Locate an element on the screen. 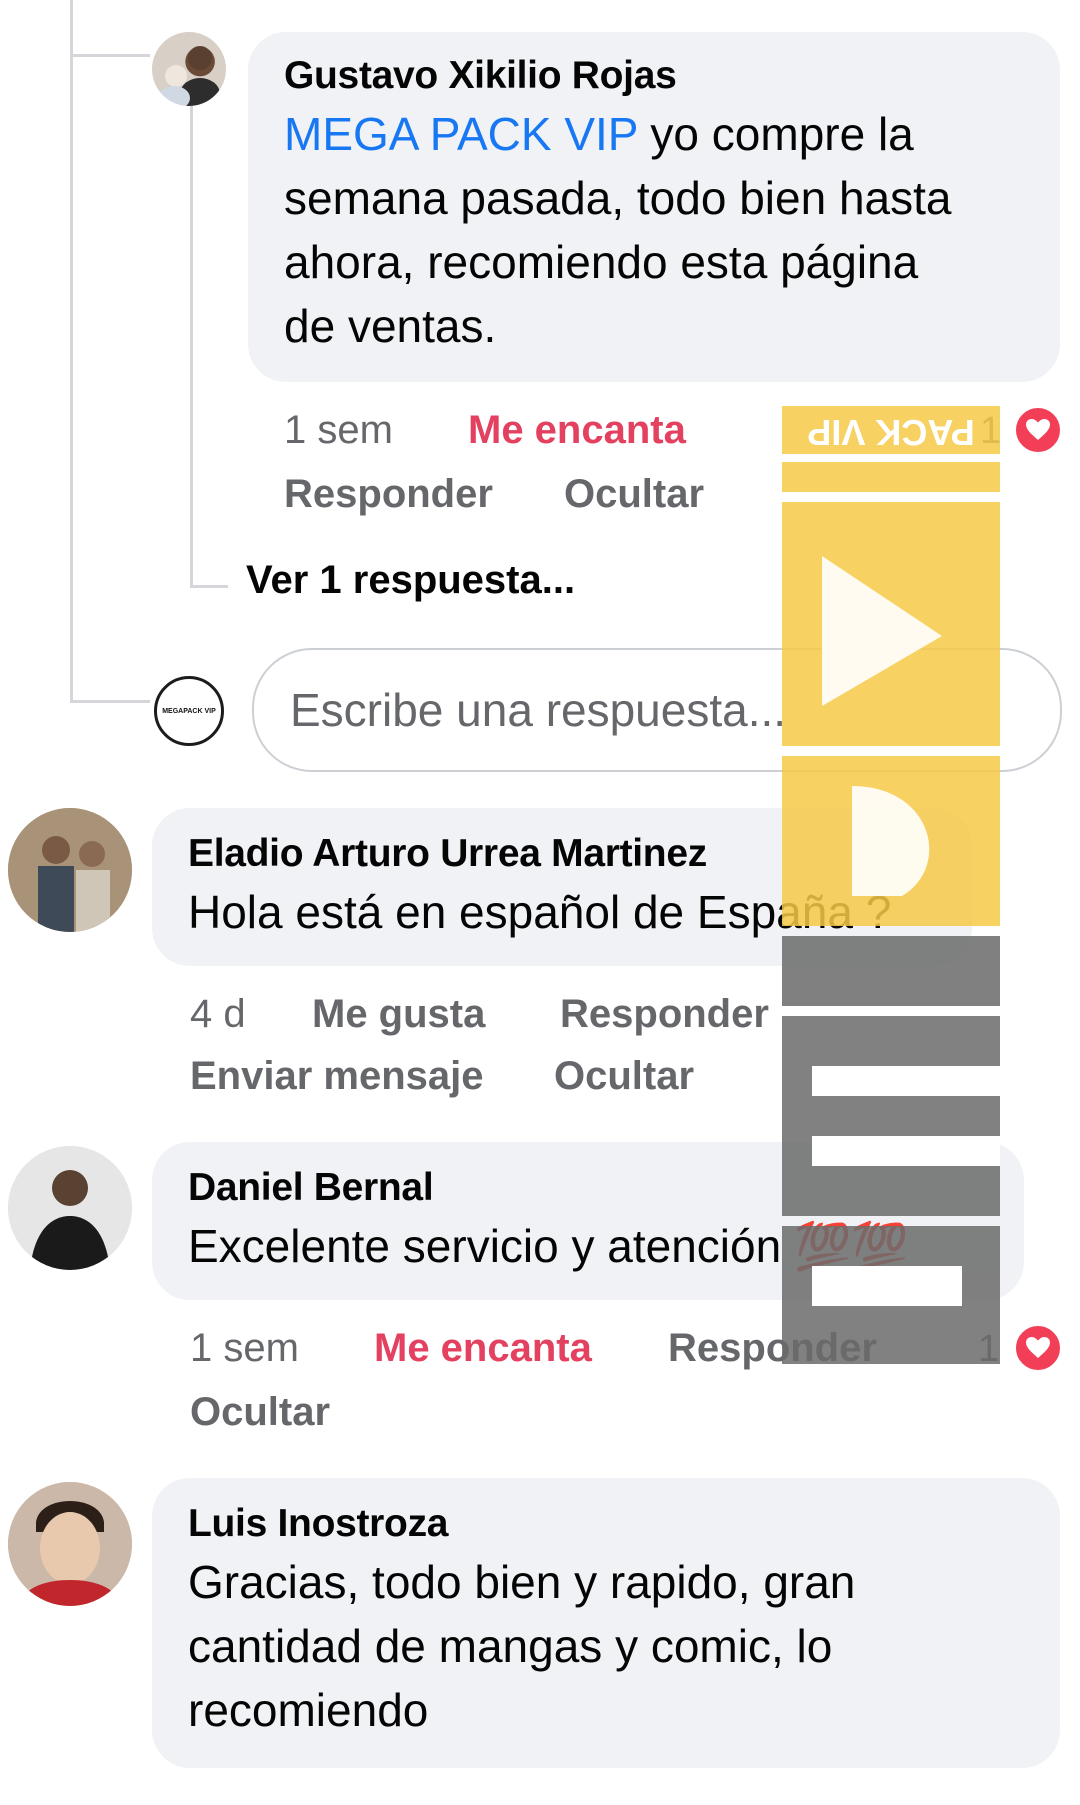 The height and width of the screenshot is (1805, 1080). thread-line-outer-branch is located at coordinates (110, 55).